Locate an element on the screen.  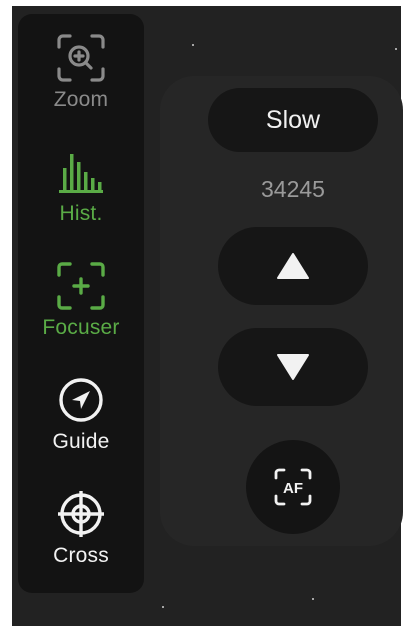
sidebar-item-focuser: Focuser is located at coordinates (81, 300).